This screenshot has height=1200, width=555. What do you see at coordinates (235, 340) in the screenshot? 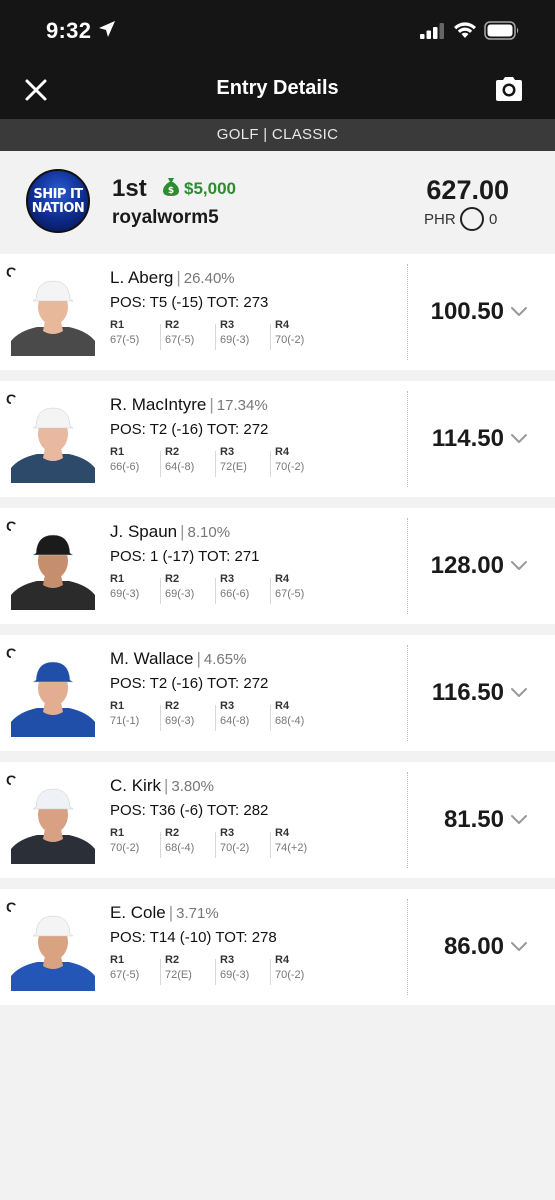
I see `round-value: 69(-3)` at bounding box center [235, 340].